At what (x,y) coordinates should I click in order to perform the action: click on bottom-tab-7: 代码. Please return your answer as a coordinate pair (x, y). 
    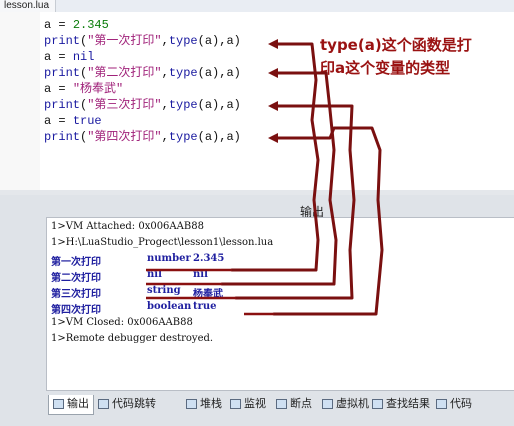
    Looking at the image, I should click on (454, 405).